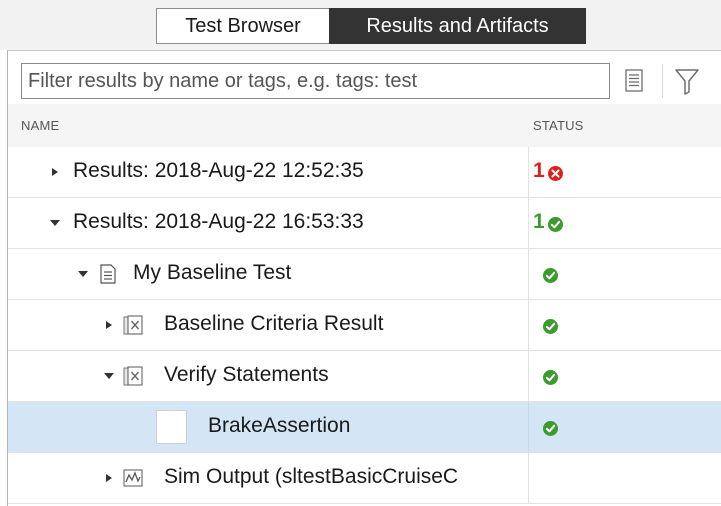  What do you see at coordinates (634, 81) in the screenshot?
I see `list-view-icon` at bounding box center [634, 81].